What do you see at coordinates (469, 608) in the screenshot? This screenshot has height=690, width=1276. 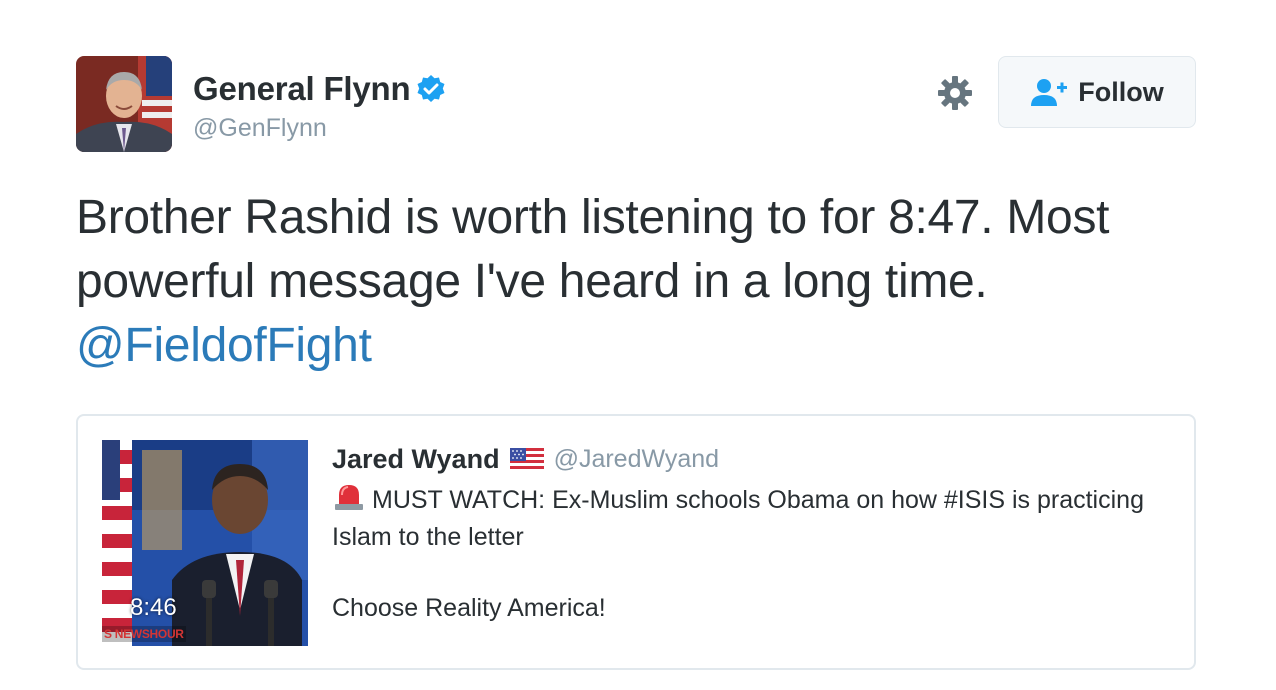 I see `quoted-text-second: Choose Reality America!` at bounding box center [469, 608].